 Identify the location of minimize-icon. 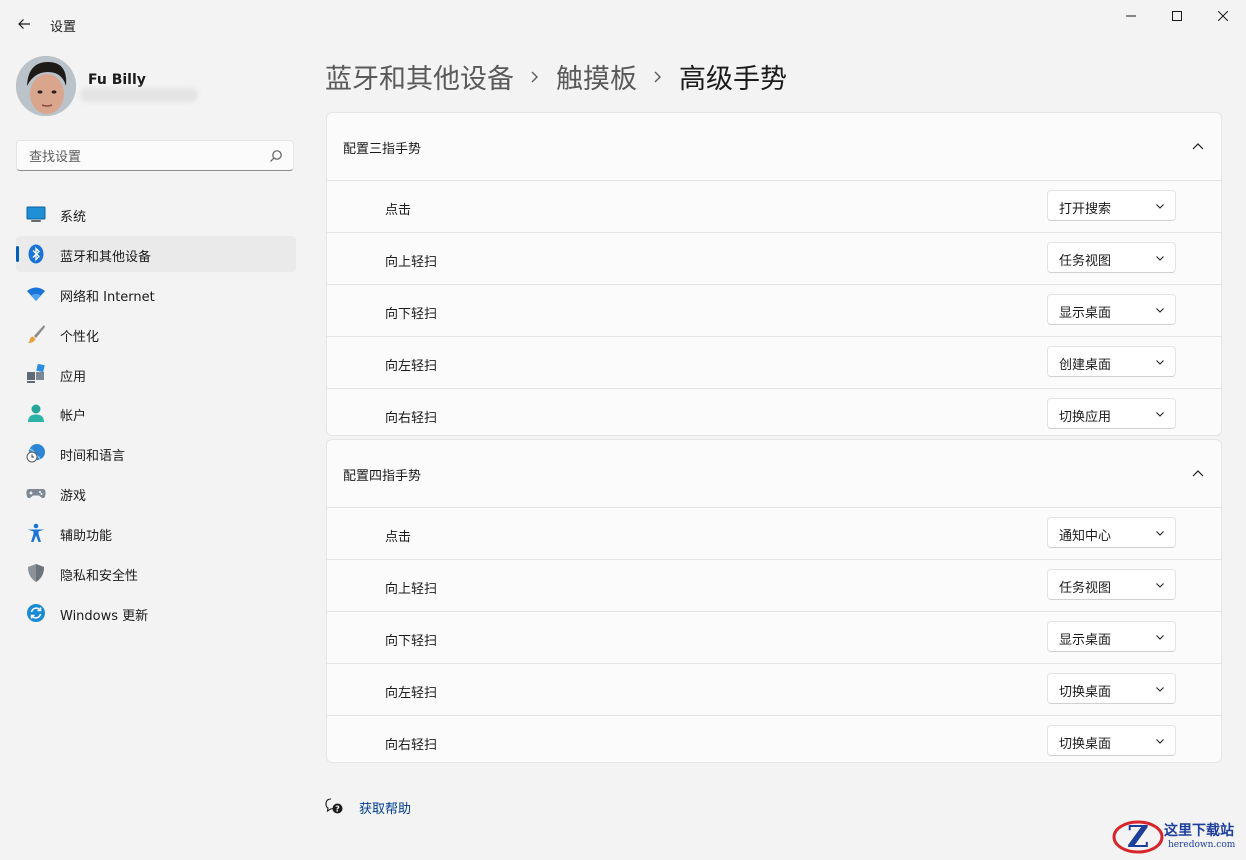
(1131, 16).